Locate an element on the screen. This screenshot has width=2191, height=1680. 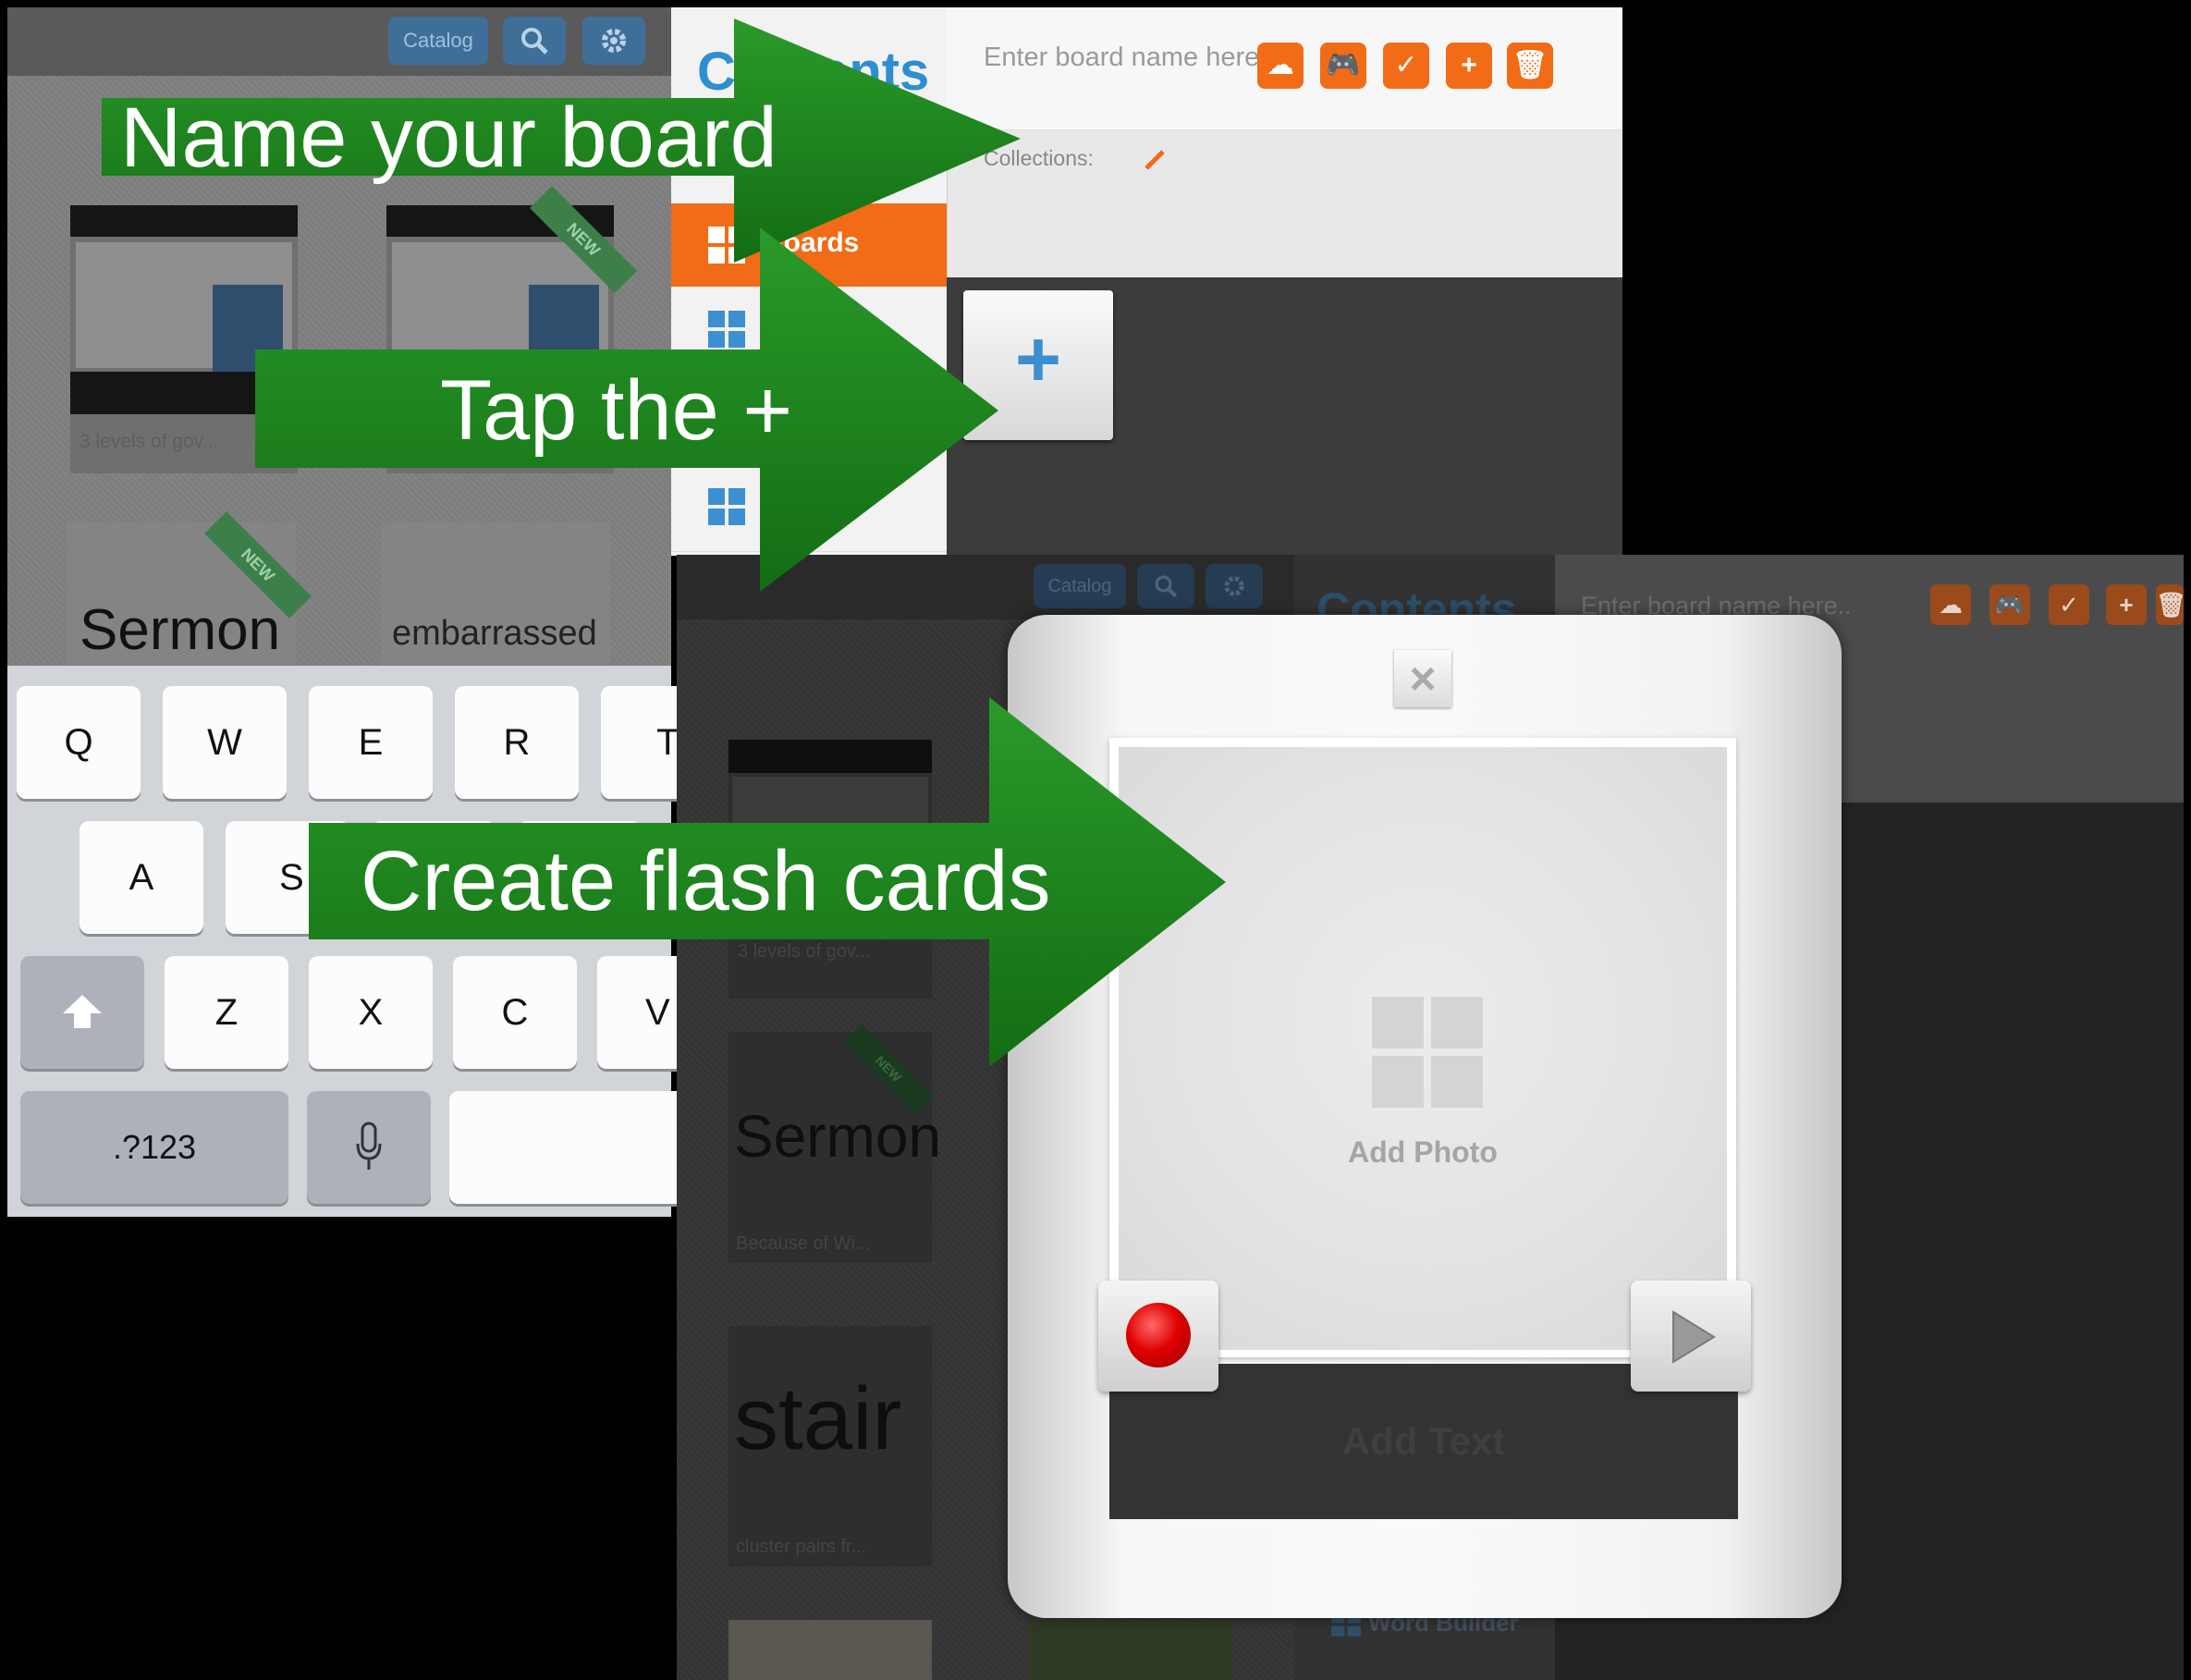
key-q: Q is located at coordinates (79, 742).